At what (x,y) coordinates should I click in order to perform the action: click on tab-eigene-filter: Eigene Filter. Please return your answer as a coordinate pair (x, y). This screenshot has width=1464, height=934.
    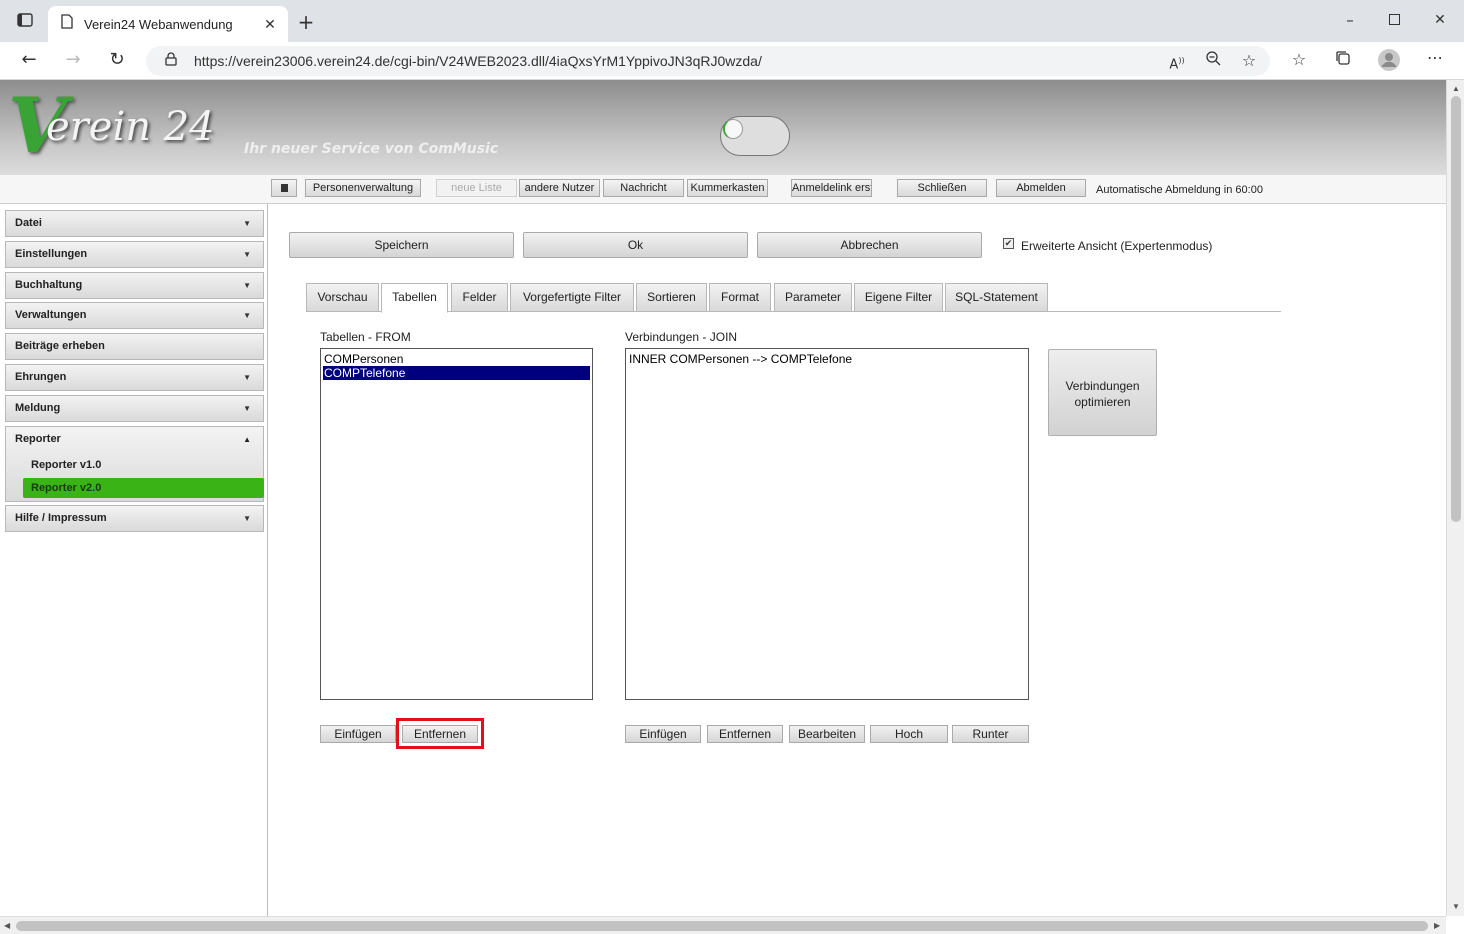
    Looking at the image, I should click on (898, 297).